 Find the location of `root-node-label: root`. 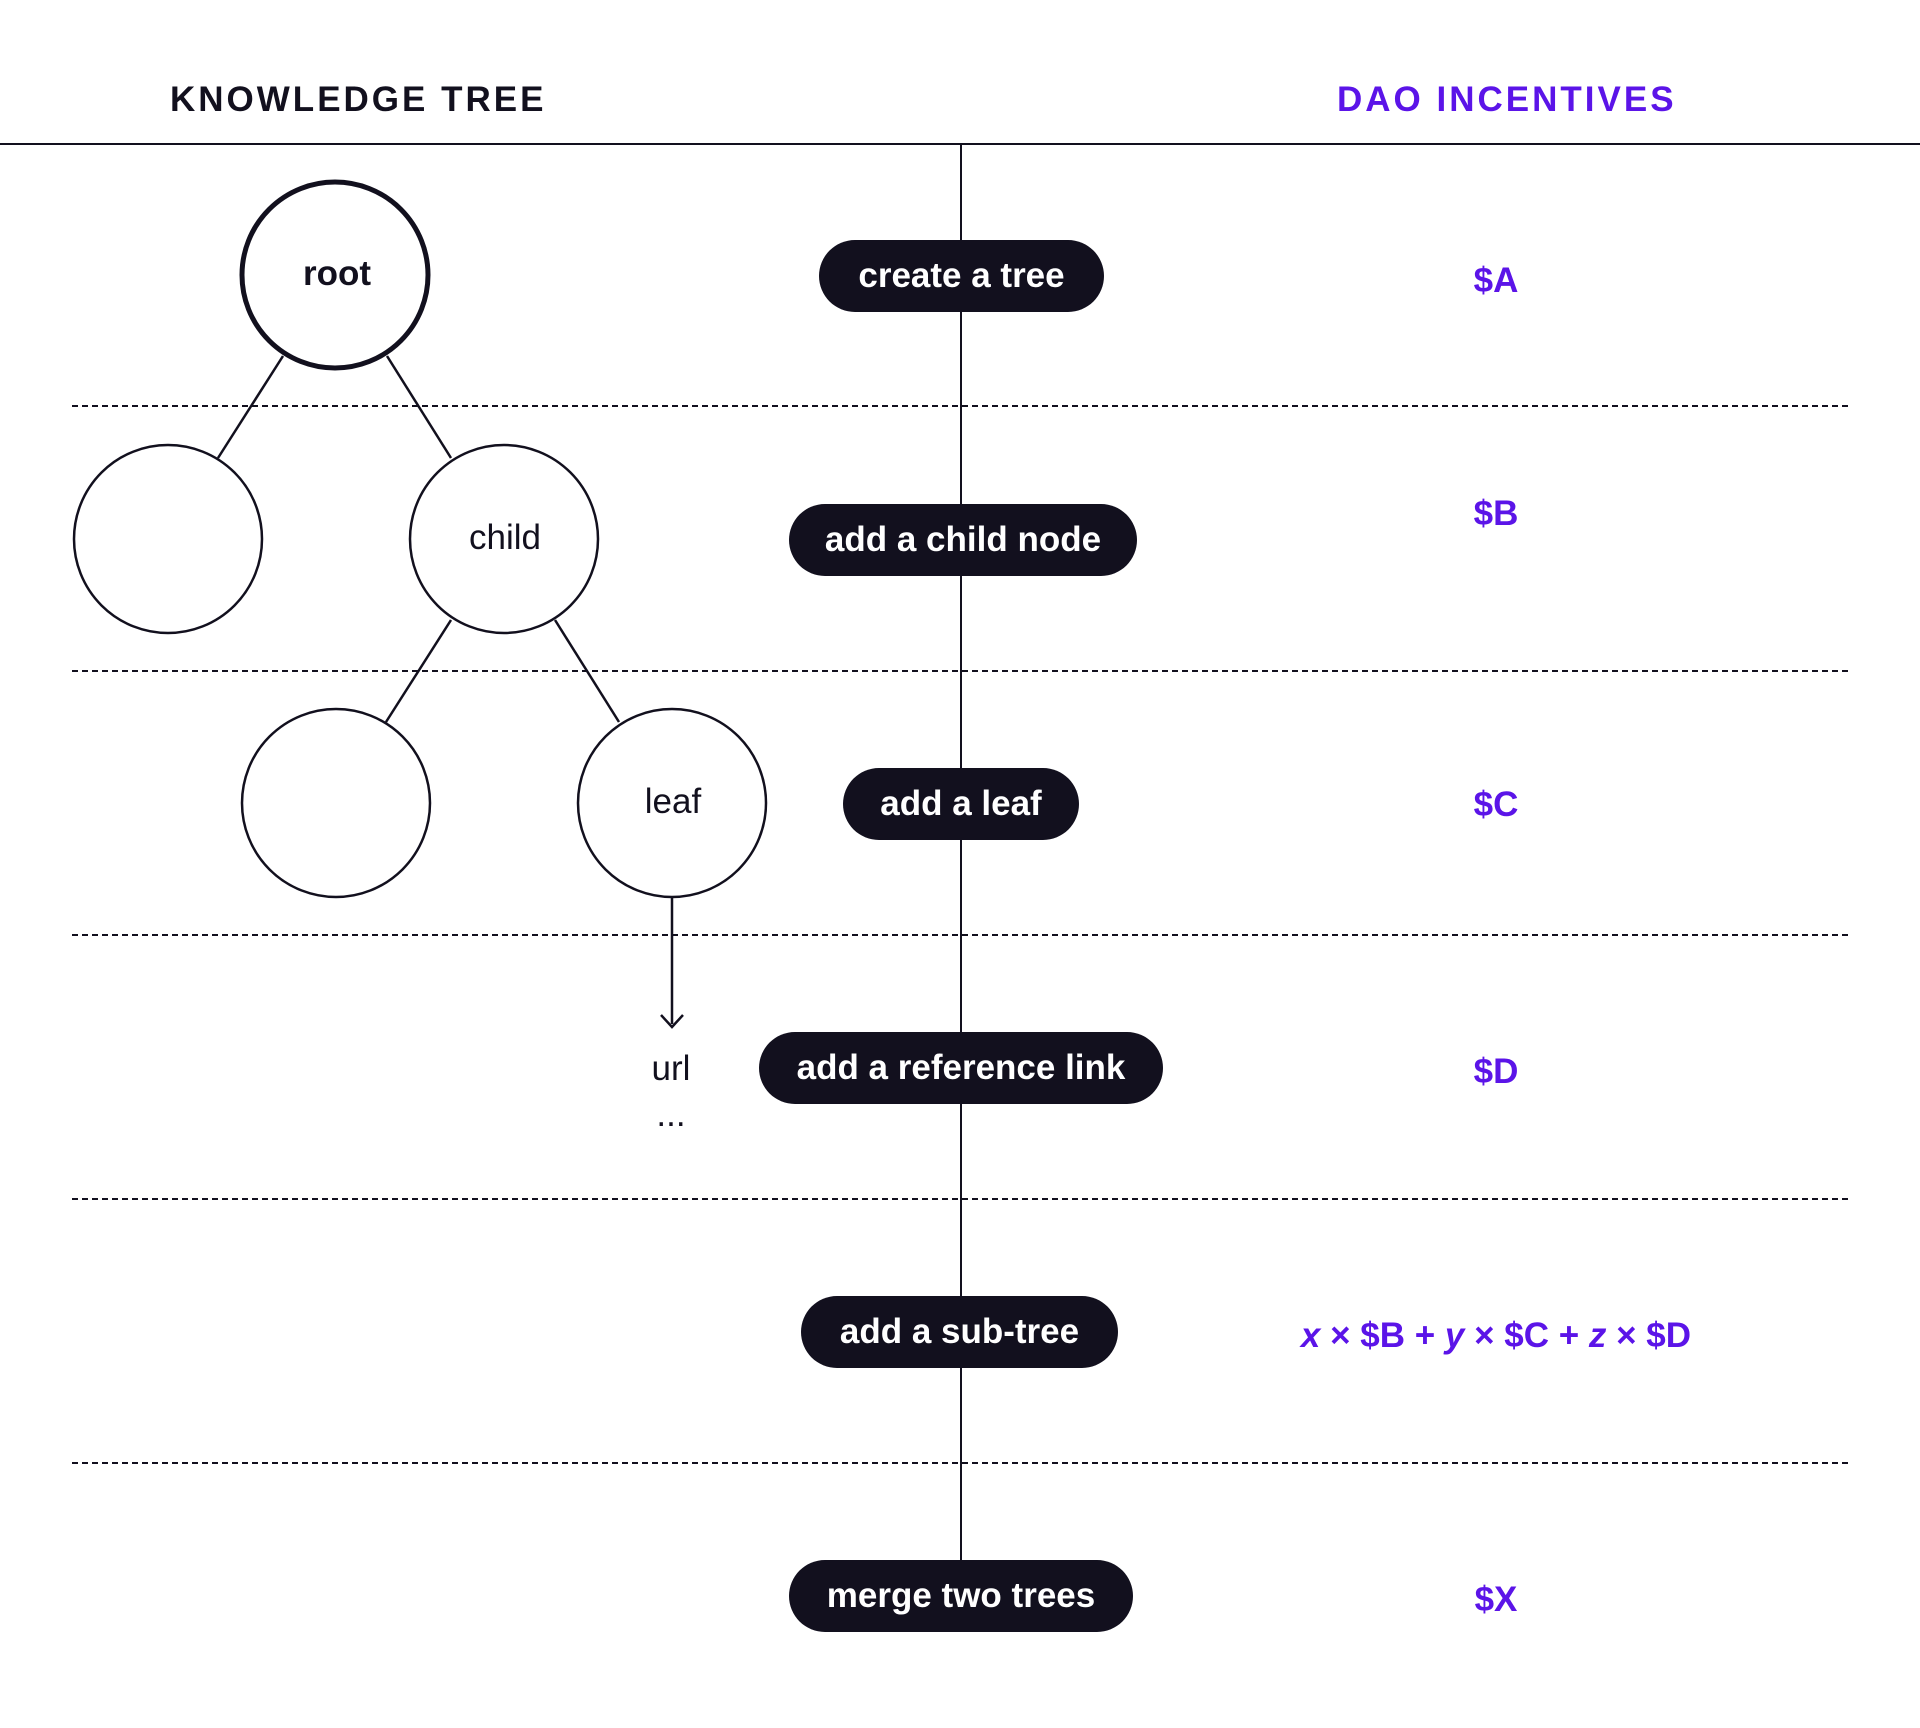

root-node-label: root is located at coordinates (337, 273).